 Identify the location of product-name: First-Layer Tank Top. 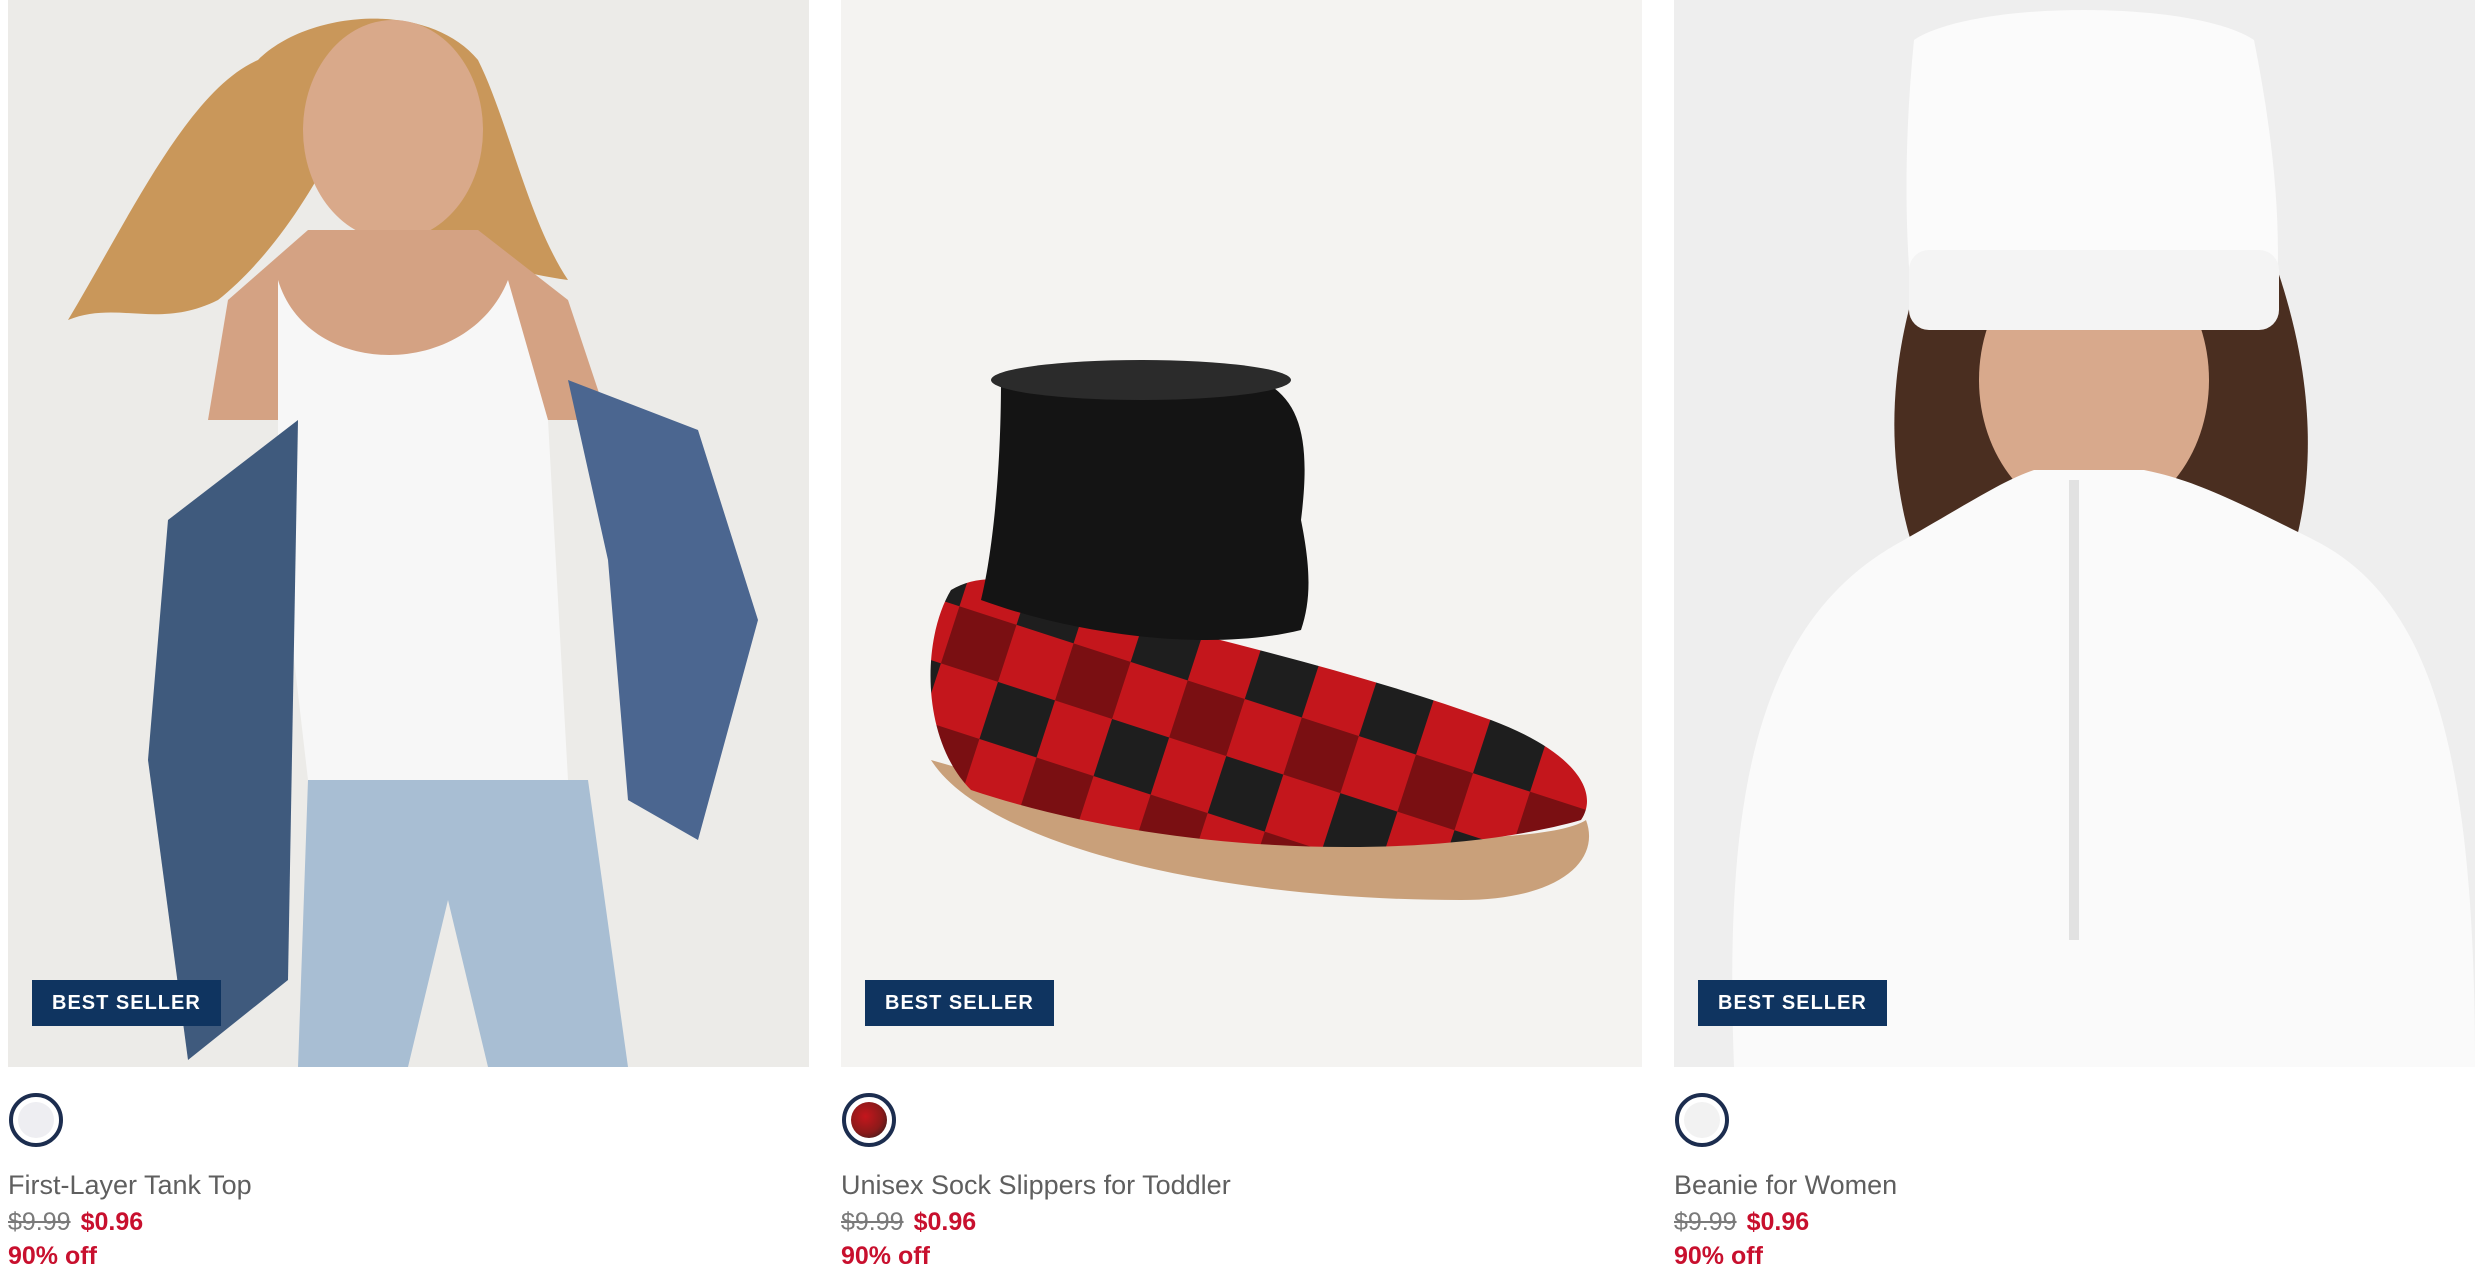
(130, 1185).